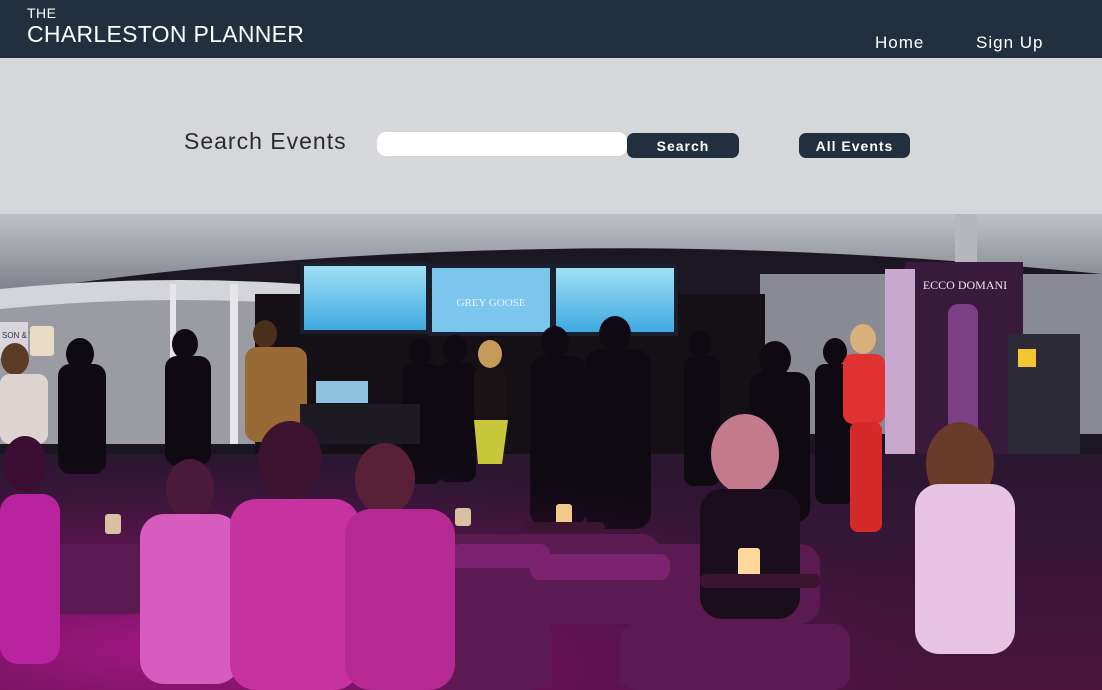 The height and width of the screenshot is (690, 1102). Describe the element at coordinates (683, 145) in the screenshot. I see `search-button: Search` at that location.